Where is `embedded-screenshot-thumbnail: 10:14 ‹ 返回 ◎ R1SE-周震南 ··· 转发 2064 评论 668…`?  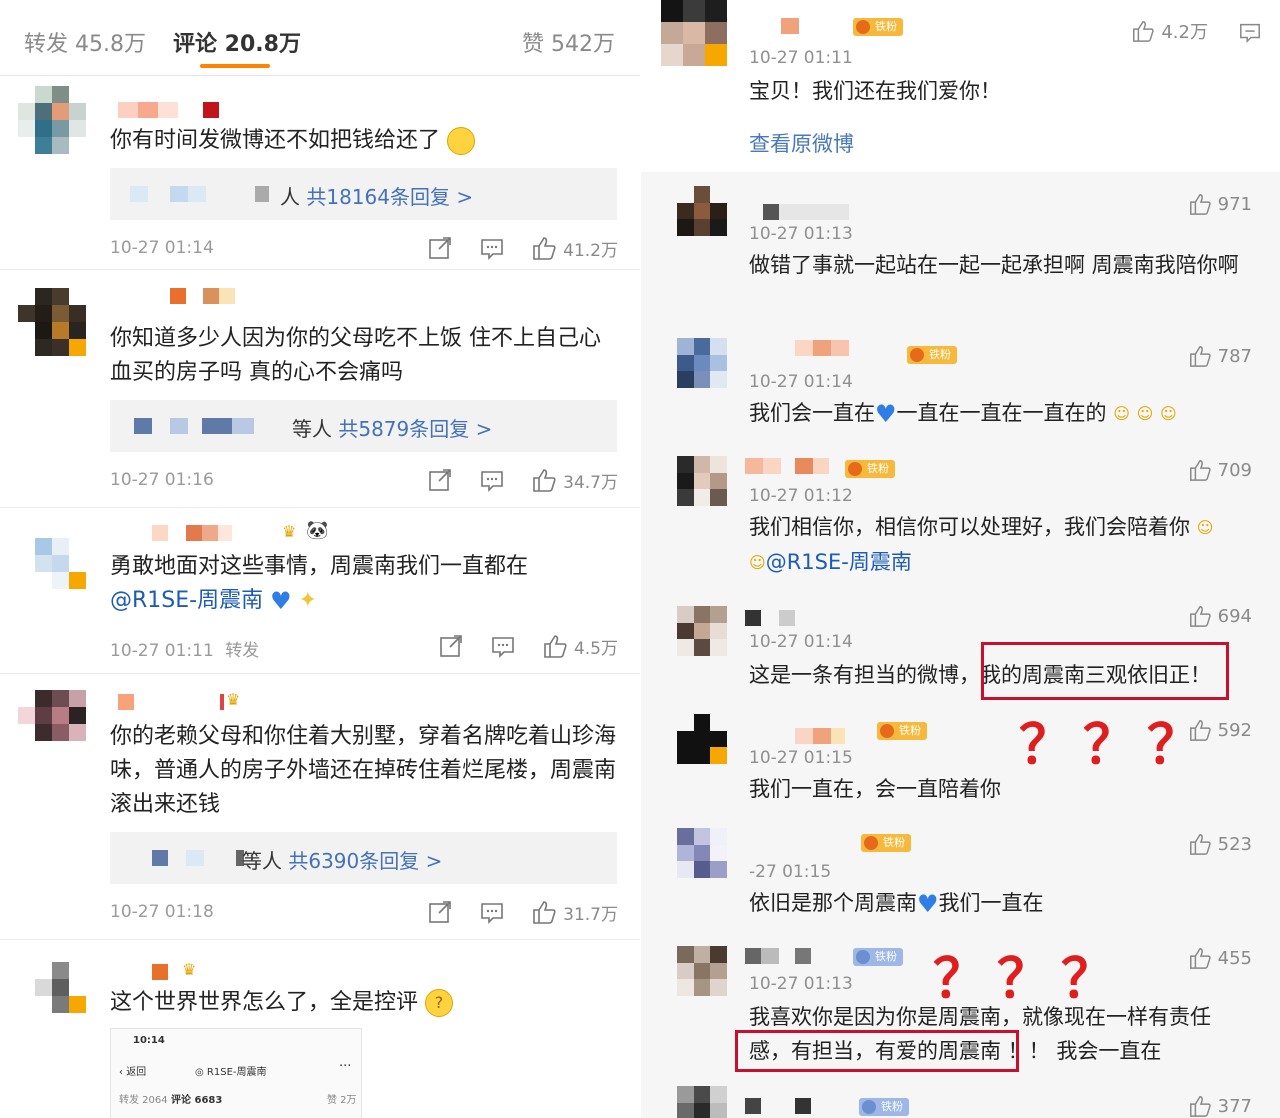
embedded-screenshot-thumbnail: 10:14 ‹ 返回 ◎ R1SE-周震南 ··· 转发 2064 评论 668… is located at coordinates (236, 1073).